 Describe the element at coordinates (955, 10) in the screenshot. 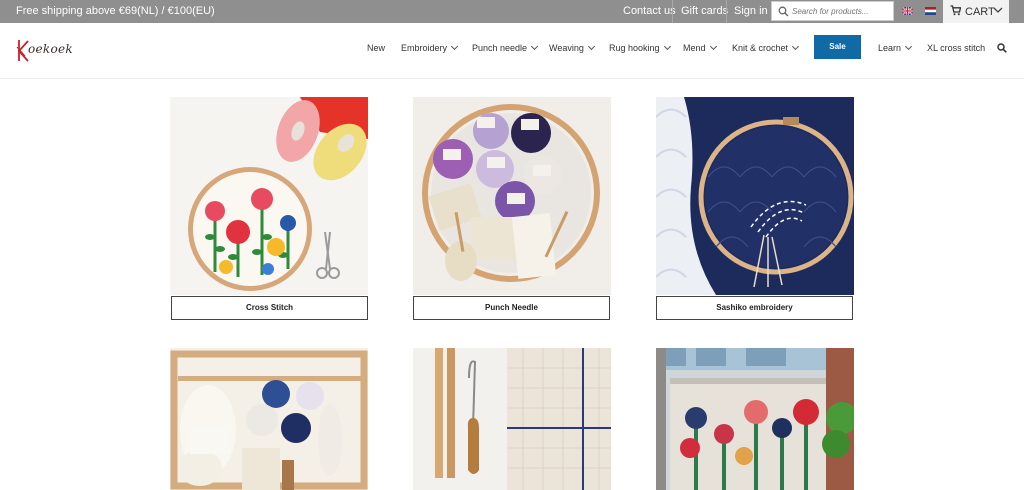

I see `cart-icon` at that location.